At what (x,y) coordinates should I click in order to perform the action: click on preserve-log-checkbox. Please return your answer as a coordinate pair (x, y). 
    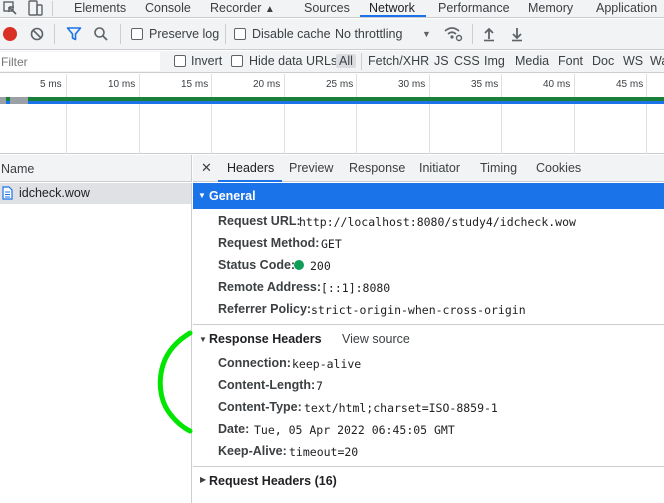
    Looking at the image, I should click on (137, 34).